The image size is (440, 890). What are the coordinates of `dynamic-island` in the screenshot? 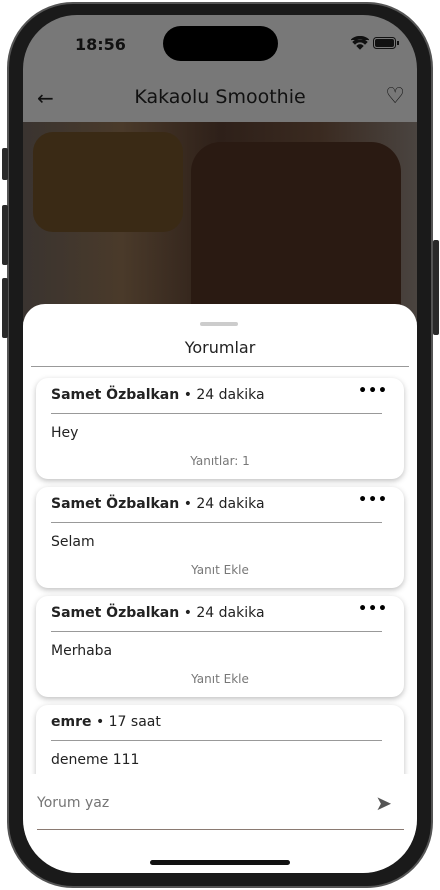 It's located at (220, 43).